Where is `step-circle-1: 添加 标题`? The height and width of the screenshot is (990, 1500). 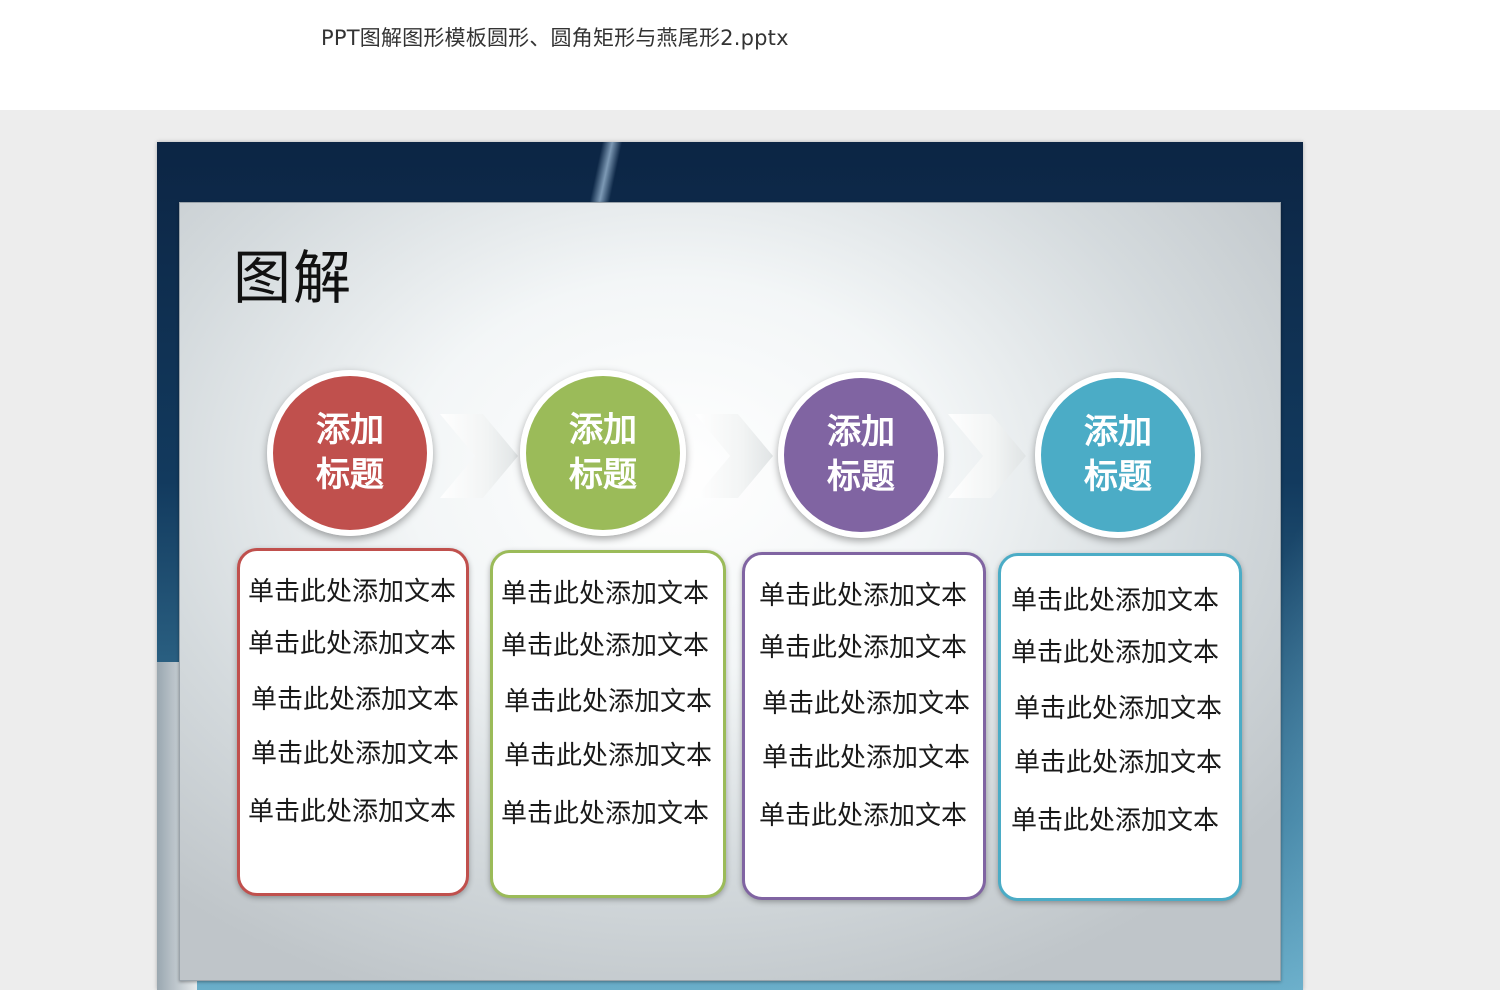
step-circle-1: 添加 标题 is located at coordinates (350, 453).